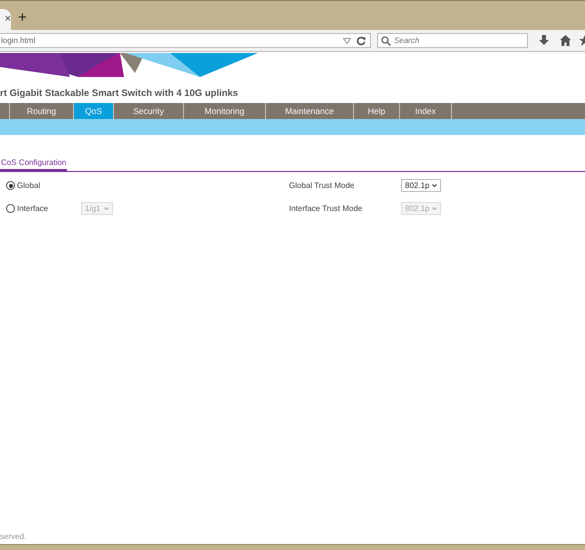 The width and height of the screenshot is (585, 550). What do you see at coordinates (322, 185) in the screenshot?
I see `trust-mode-label: Global Trust Mode` at bounding box center [322, 185].